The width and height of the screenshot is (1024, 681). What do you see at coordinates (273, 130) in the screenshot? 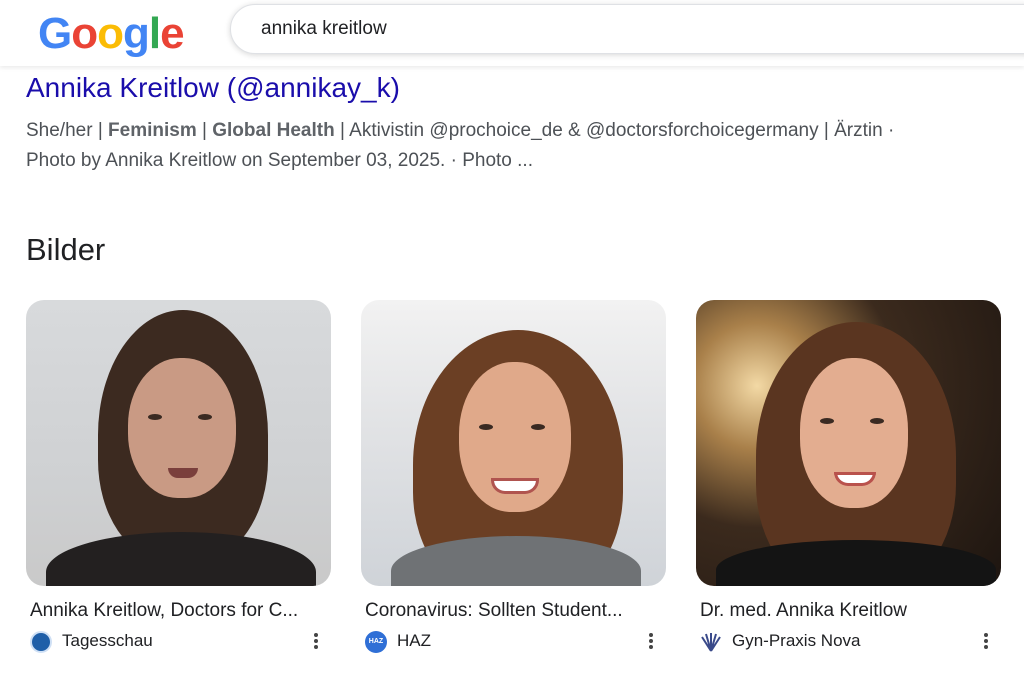
I see `snippet-bold: Global Health` at bounding box center [273, 130].